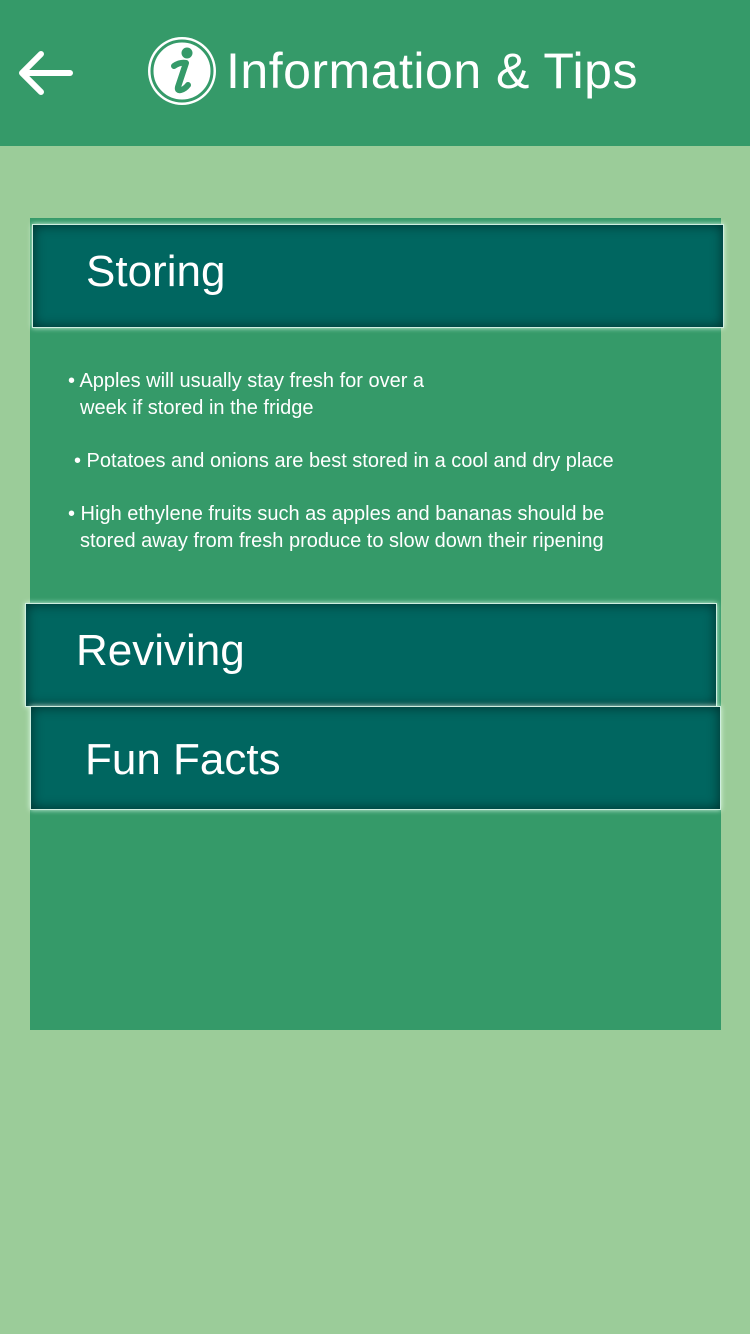  Describe the element at coordinates (432, 71) in the screenshot. I see `page-title: Information & Tips` at that location.